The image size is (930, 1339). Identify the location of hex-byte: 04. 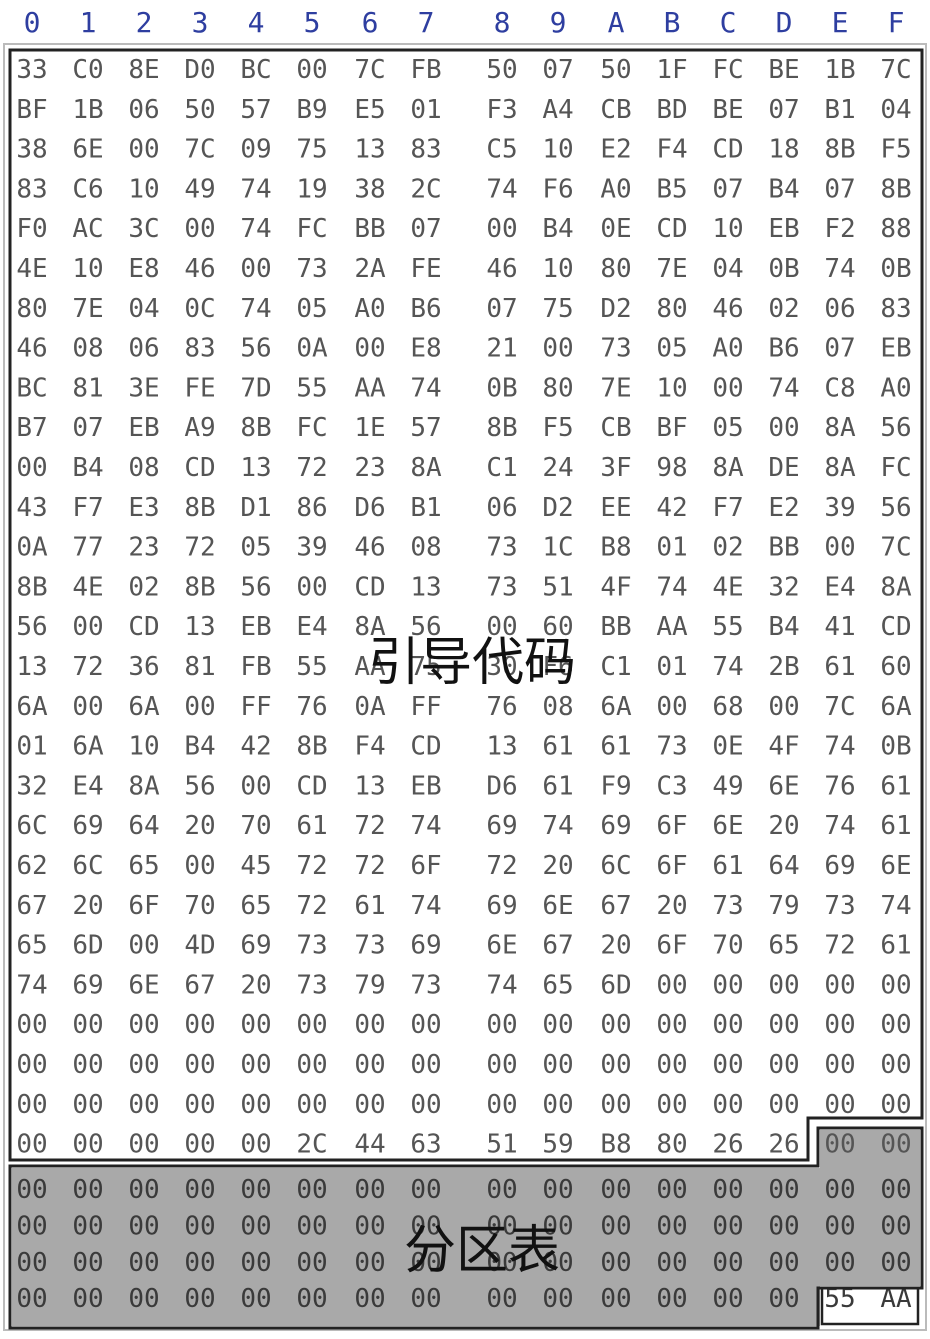
(727, 269).